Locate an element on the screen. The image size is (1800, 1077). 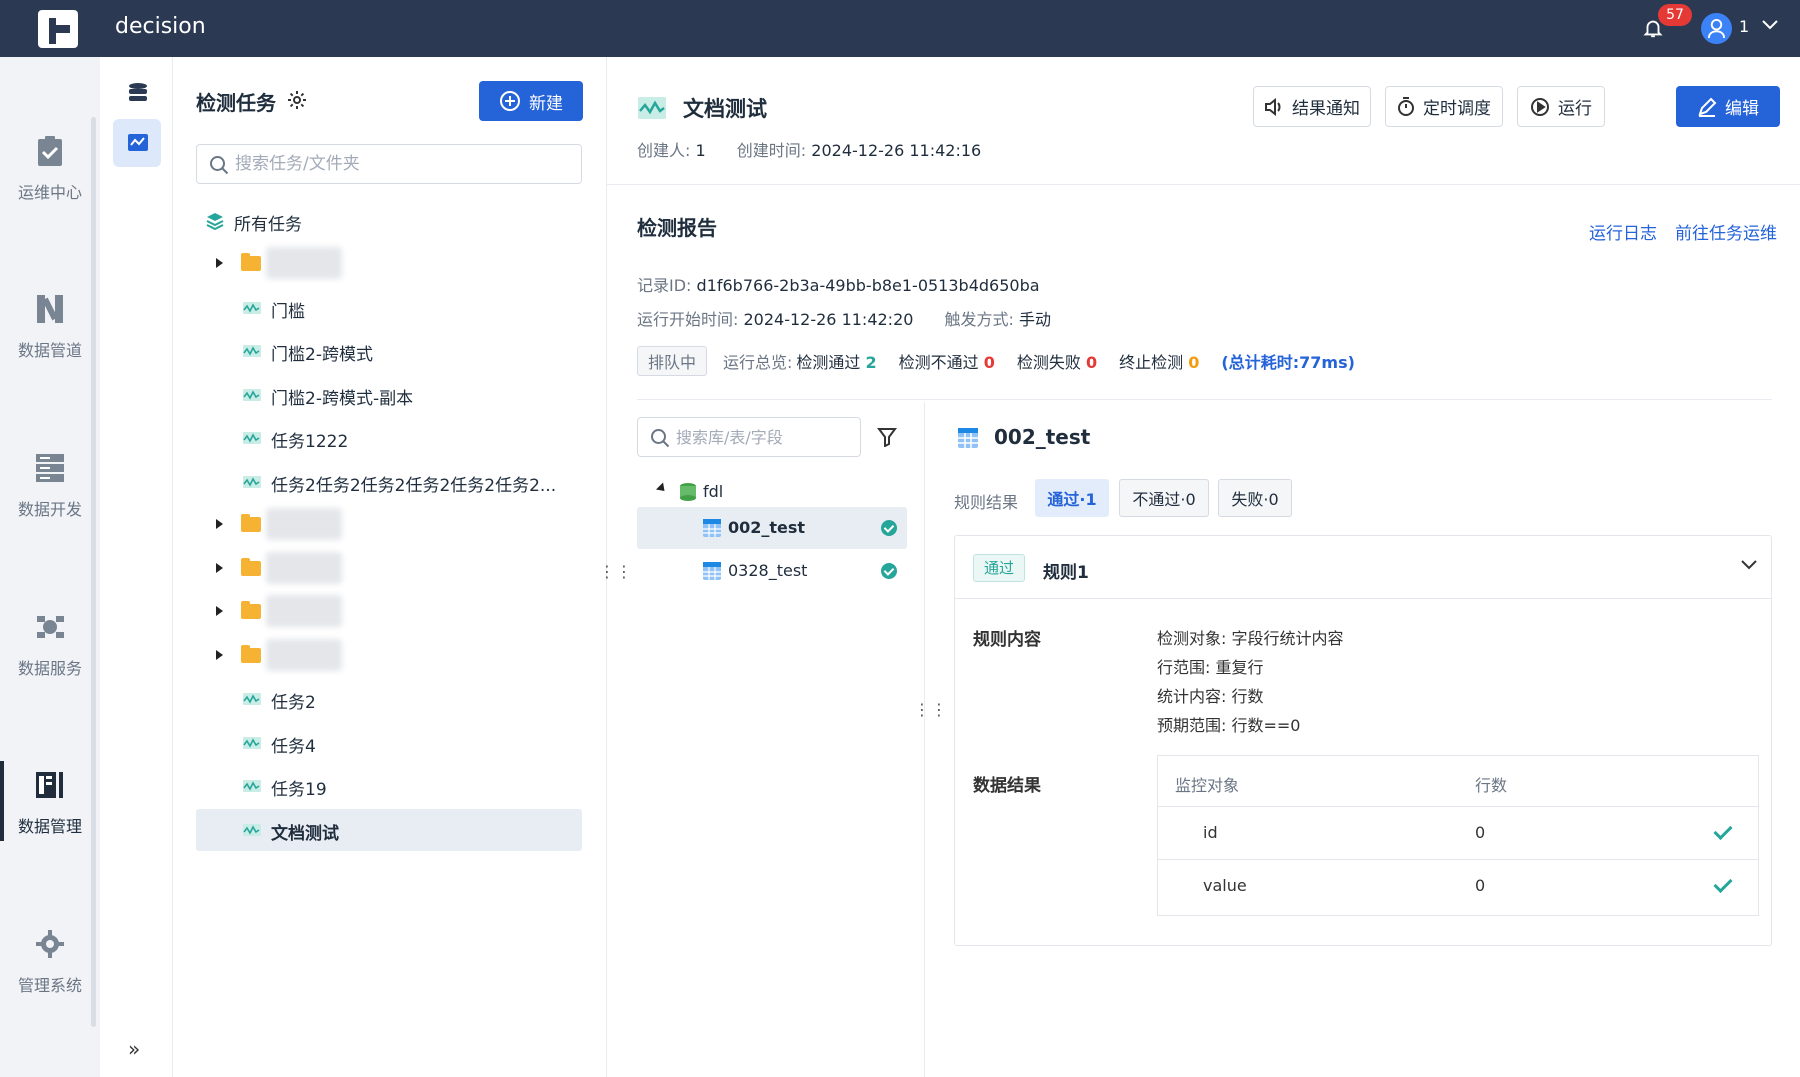
check-icon is located at coordinates (1723, 883).